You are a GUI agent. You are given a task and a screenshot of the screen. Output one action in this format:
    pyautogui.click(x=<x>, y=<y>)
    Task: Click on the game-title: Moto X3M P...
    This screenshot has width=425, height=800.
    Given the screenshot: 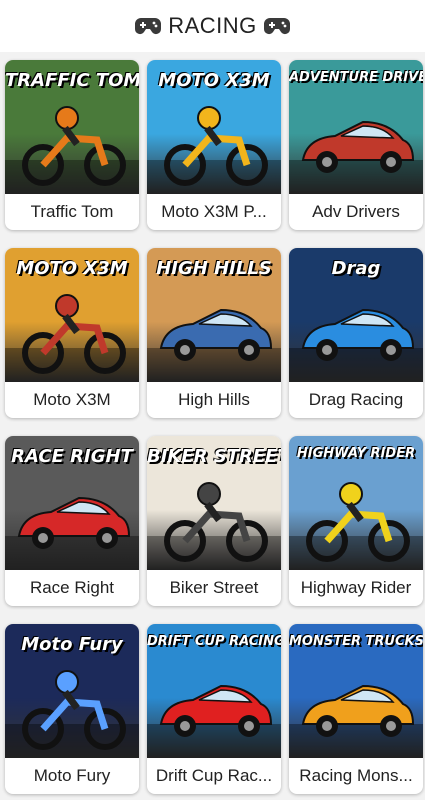 What is the action you would take?
    pyautogui.click(x=214, y=212)
    